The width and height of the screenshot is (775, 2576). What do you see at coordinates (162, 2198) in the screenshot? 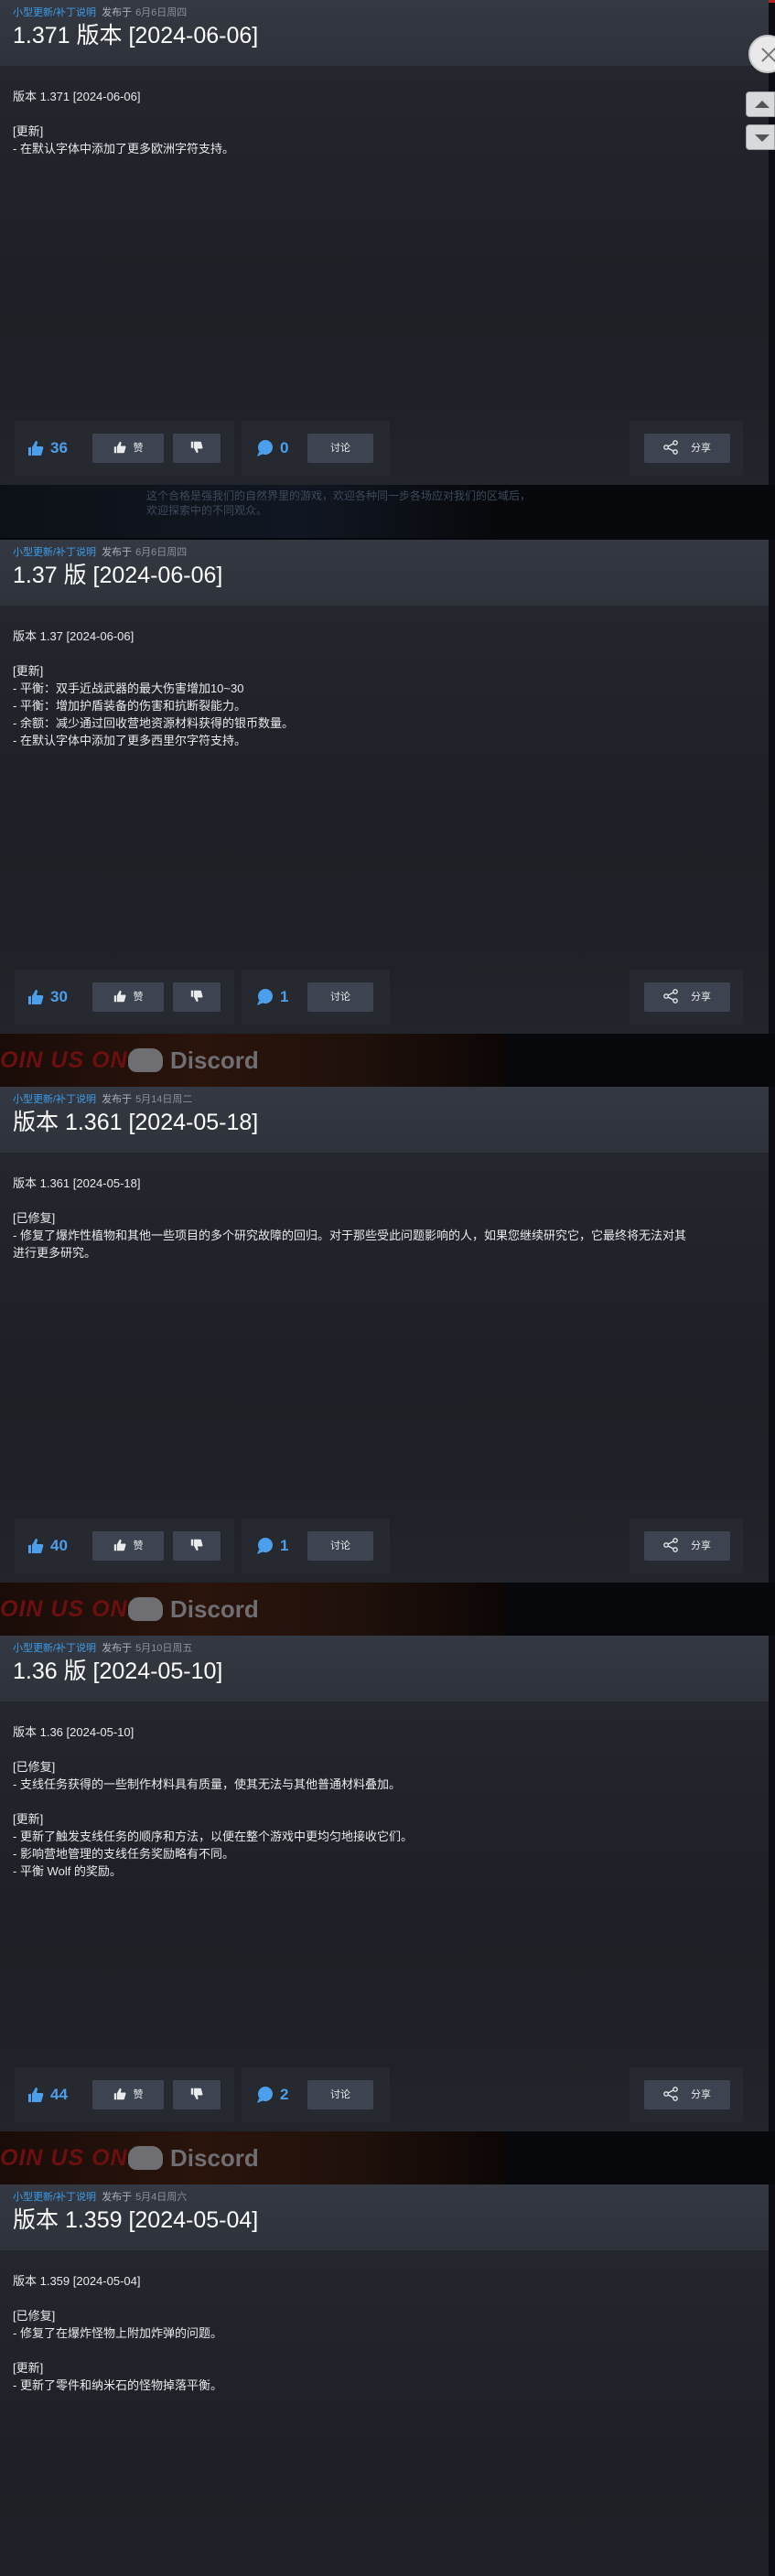
I see `post-date: 5月4日周六` at bounding box center [162, 2198].